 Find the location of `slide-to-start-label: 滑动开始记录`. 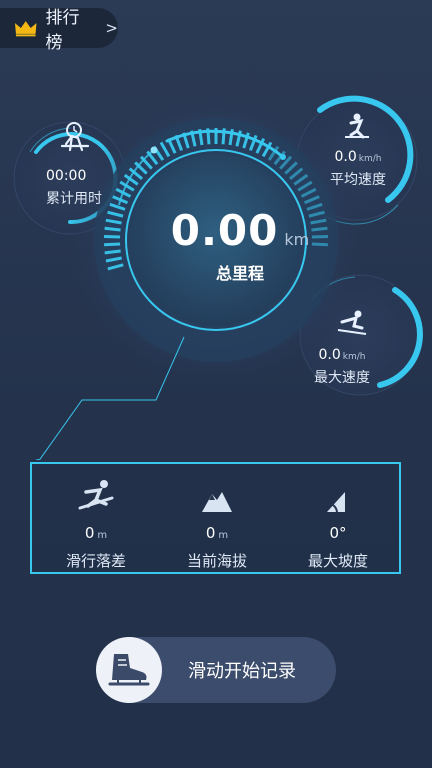

slide-to-start-label: 滑动开始记录 is located at coordinates (242, 671).